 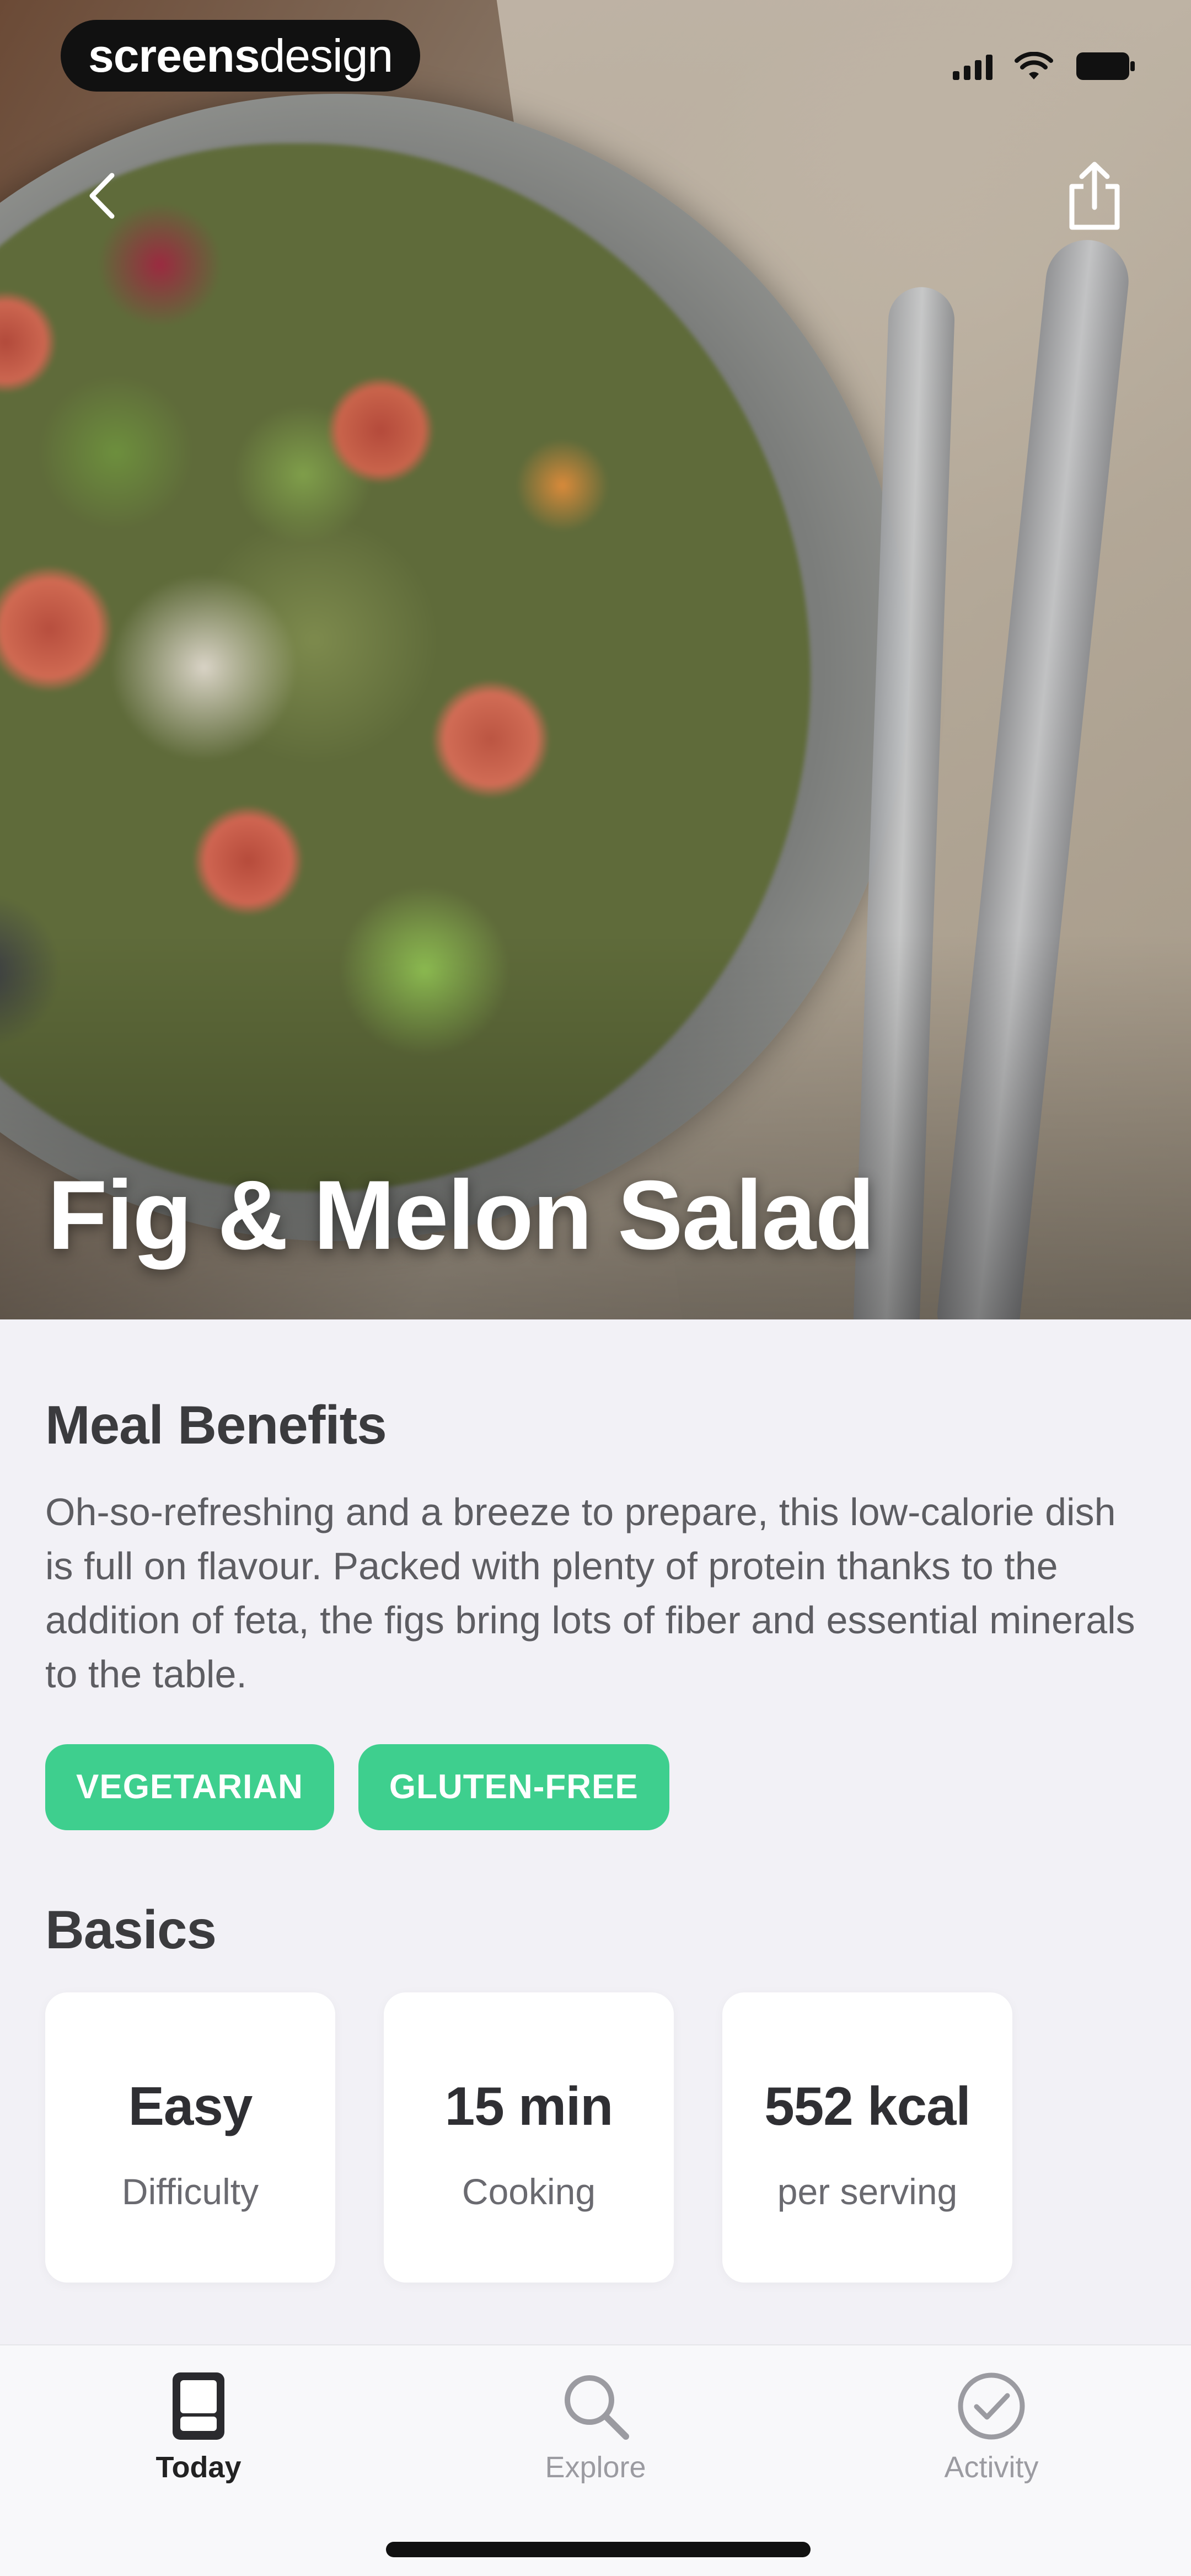 What do you see at coordinates (198, 2406) in the screenshot?
I see `phone-card-icon` at bounding box center [198, 2406].